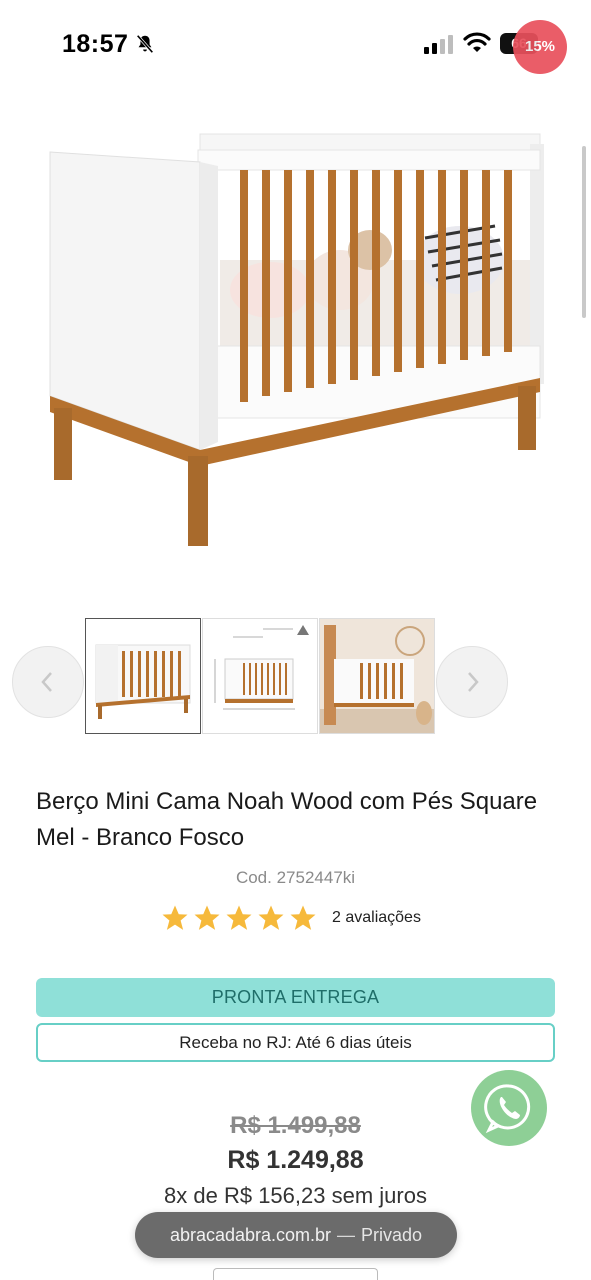 Image resolution: width=591 pixels, height=1280 pixels. What do you see at coordinates (295, 1195) in the screenshot?
I see `installments-info: 8x de R$ 156,23 sem juros` at bounding box center [295, 1195].